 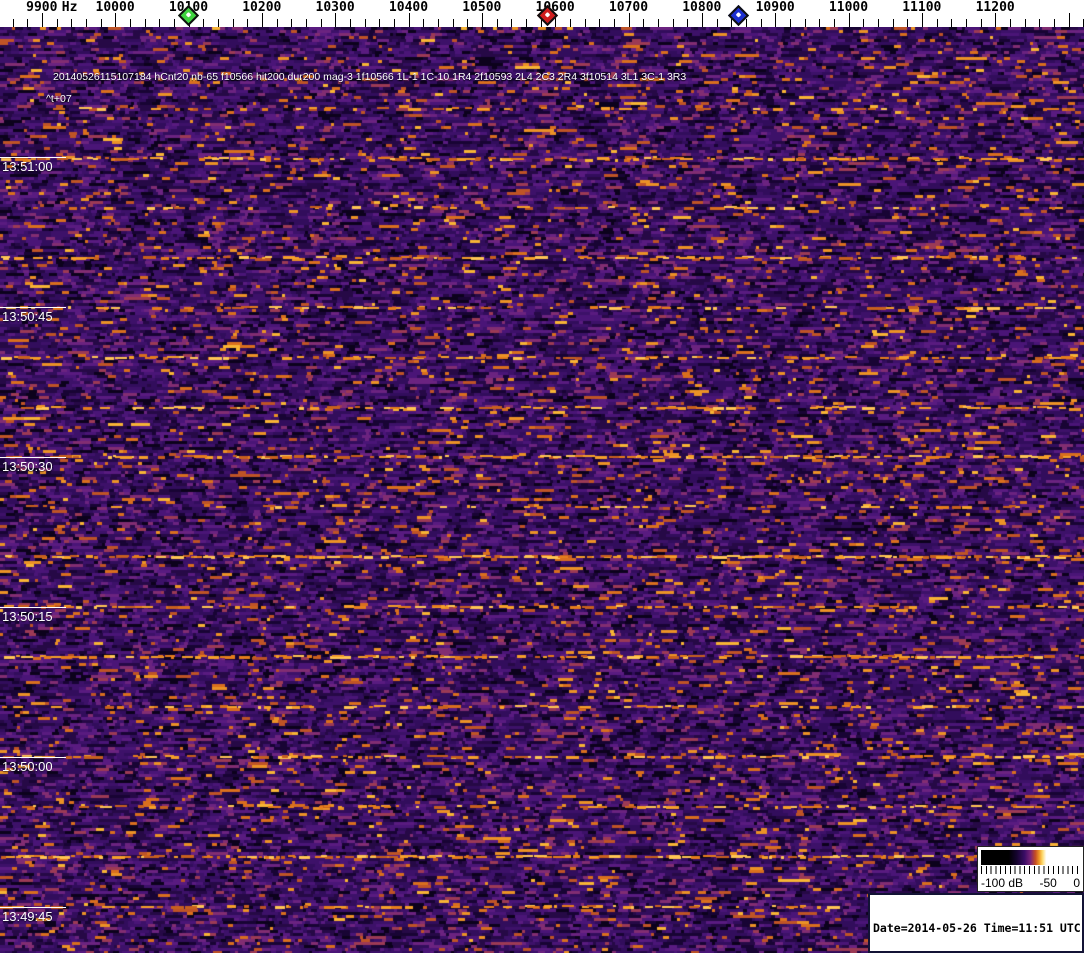 What do you see at coordinates (59, 99) in the screenshot?
I see `time-offset-text: ^t+07` at bounding box center [59, 99].